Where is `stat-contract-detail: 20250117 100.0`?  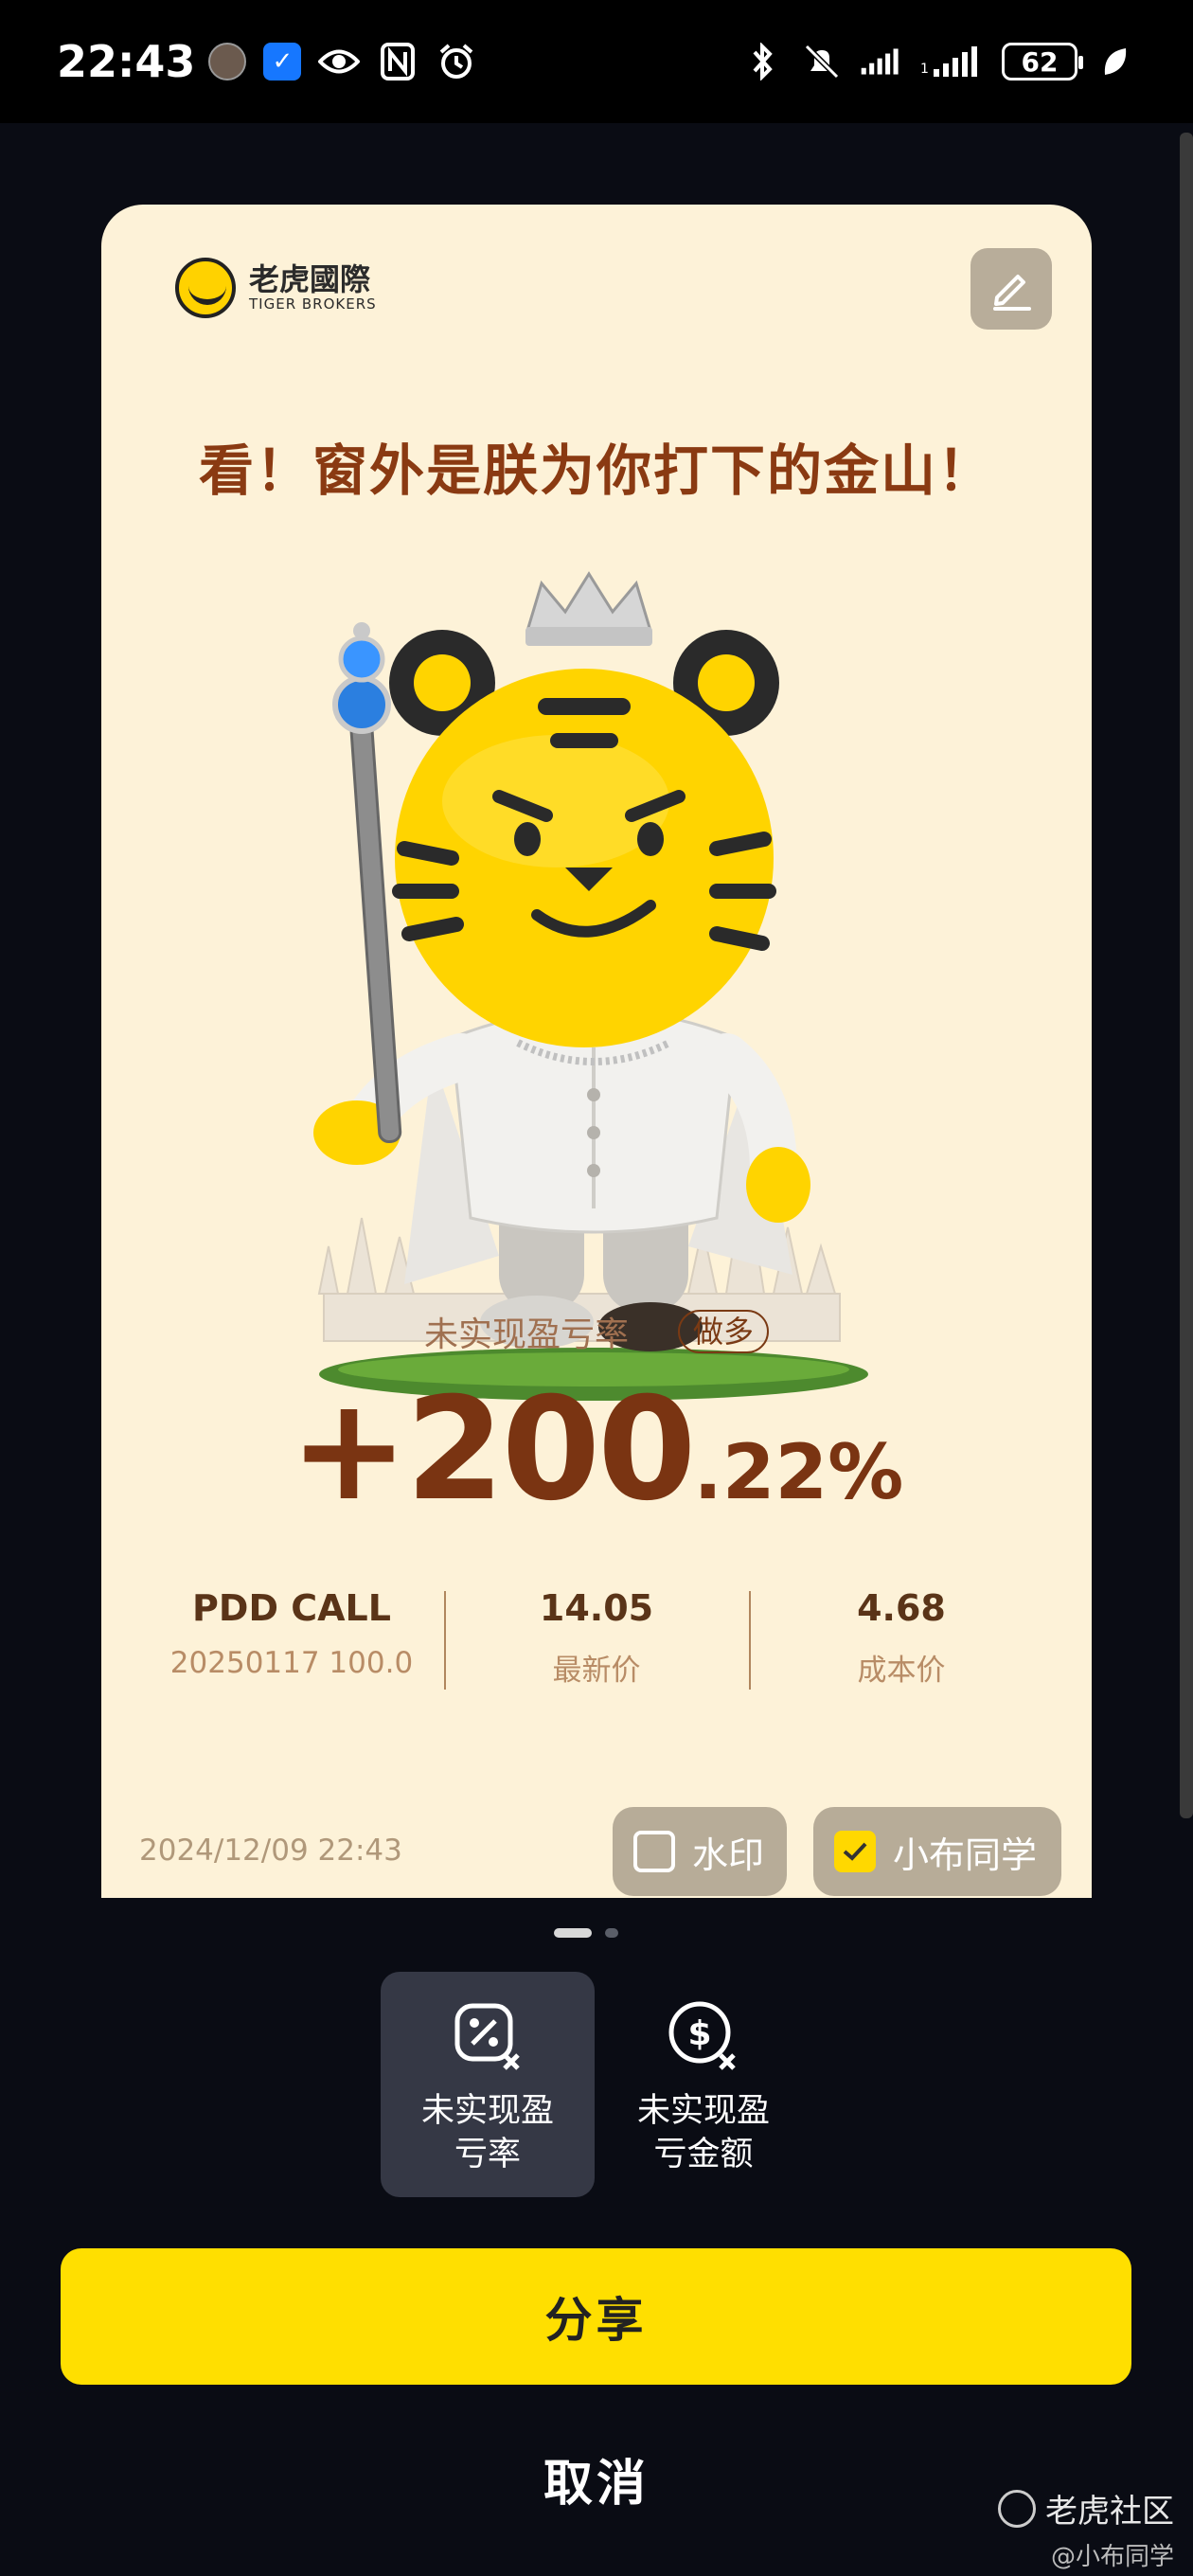 stat-contract-detail: 20250117 100.0 is located at coordinates (291, 1663).